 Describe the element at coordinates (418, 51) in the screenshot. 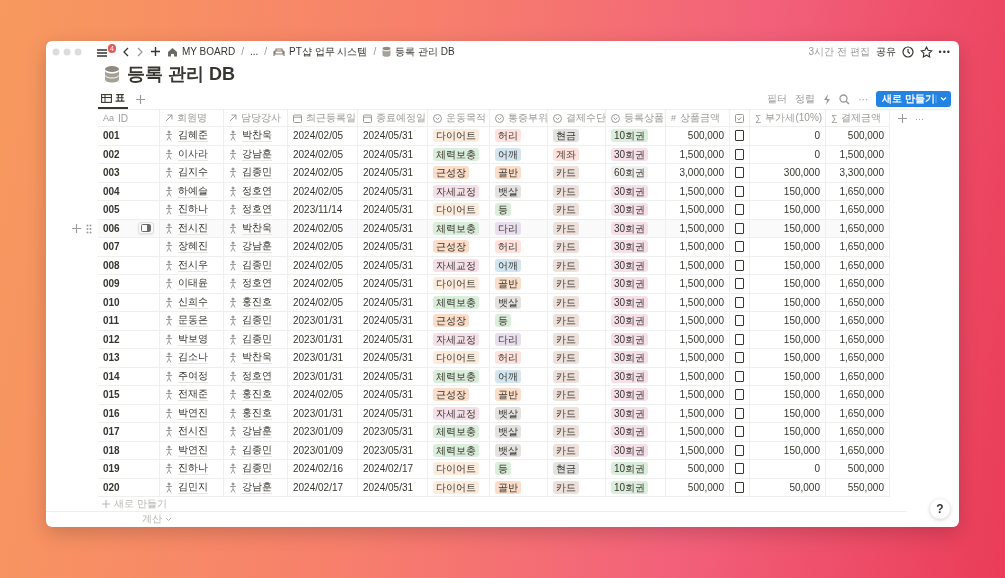

I see `breadcrumb-link: 등록 관리 DB` at that location.